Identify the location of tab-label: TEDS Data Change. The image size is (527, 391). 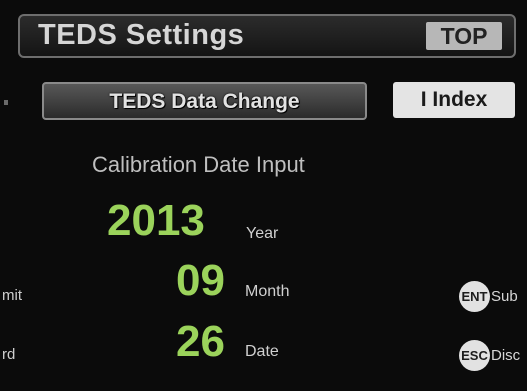
(204, 101).